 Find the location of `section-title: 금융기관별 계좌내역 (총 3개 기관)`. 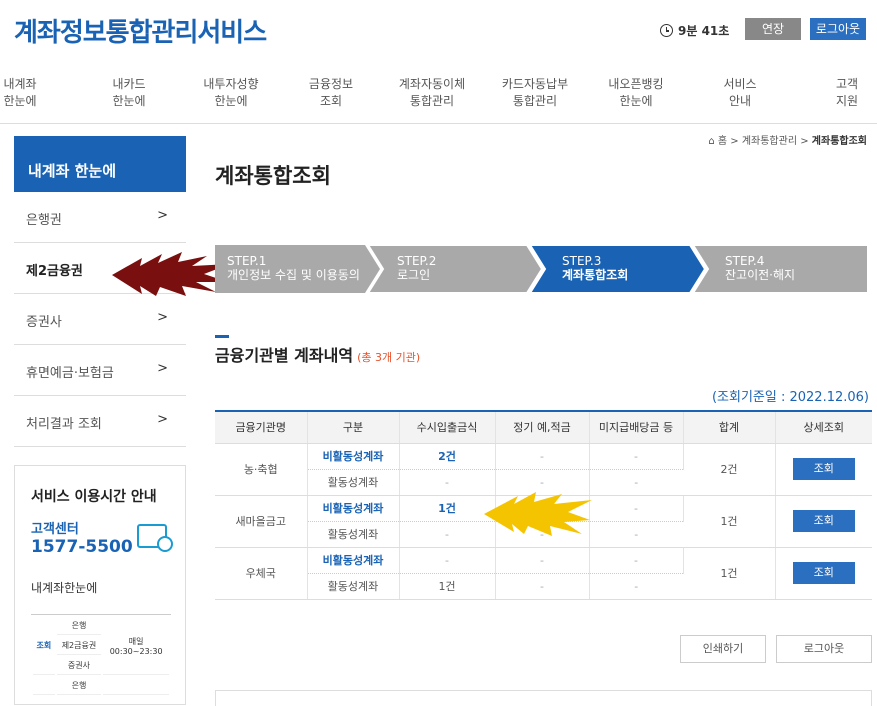

section-title: 금융기관별 계좌내역 (총 3개 기관) is located at coordinates (317, 354).